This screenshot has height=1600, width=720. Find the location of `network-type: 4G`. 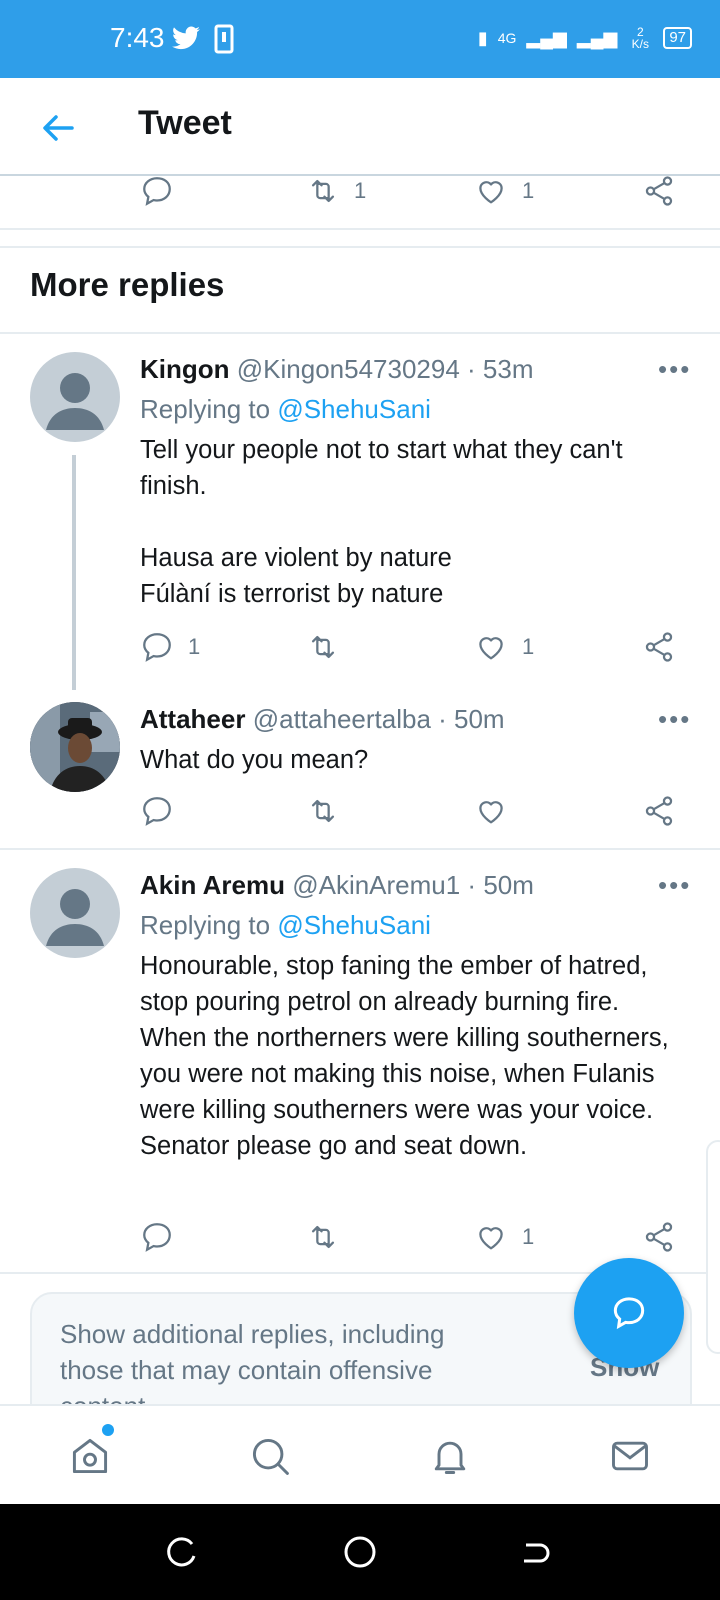

network-type: 4G is located at coordinates (507, 38).